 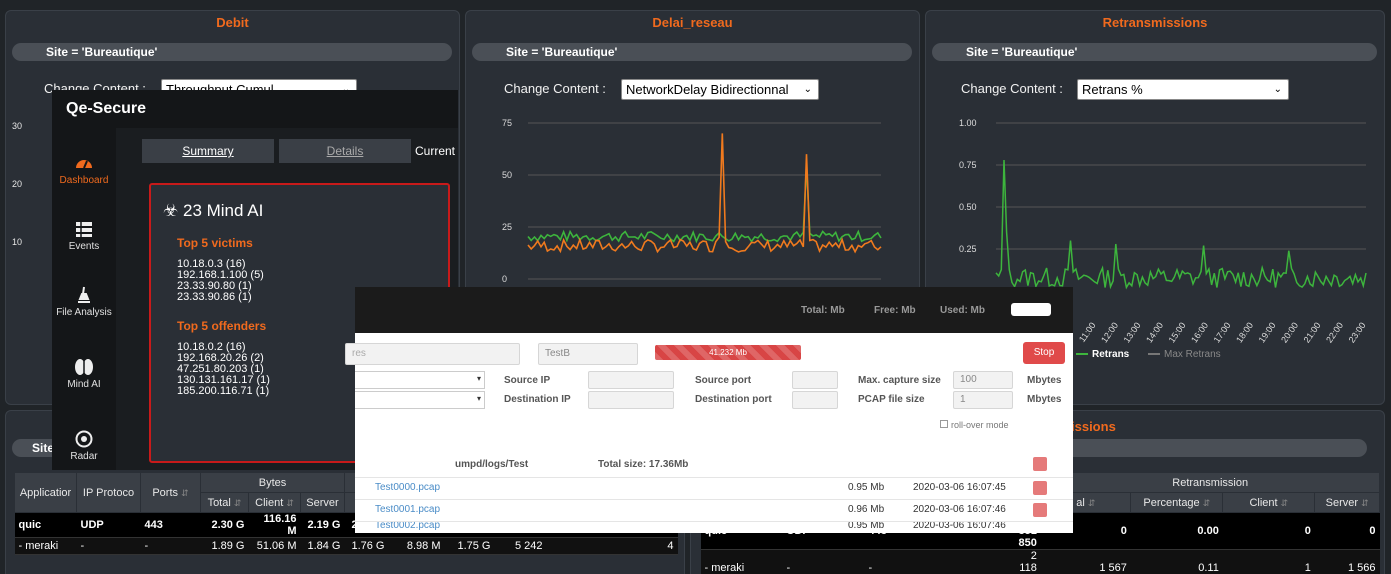 I want to click on proto-select: ▾, so click(x=420, y=380).